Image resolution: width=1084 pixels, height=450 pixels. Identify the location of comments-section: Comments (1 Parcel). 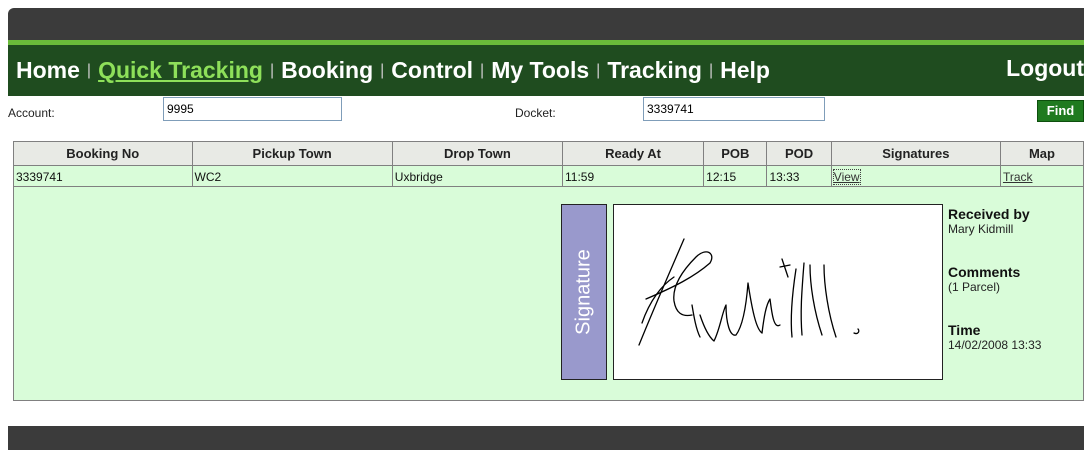
(984, 279).